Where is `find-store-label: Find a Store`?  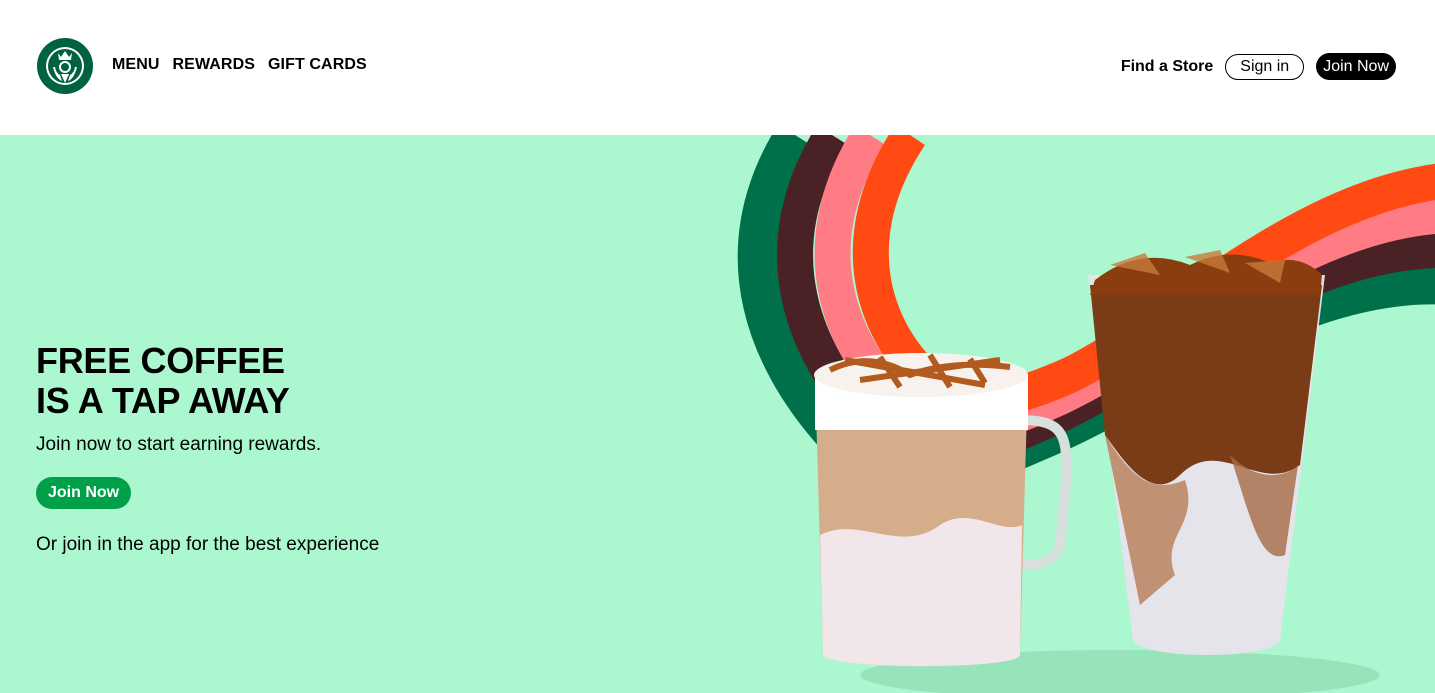
find-store-label: Find a Store is located at coordinates (1167, 66).